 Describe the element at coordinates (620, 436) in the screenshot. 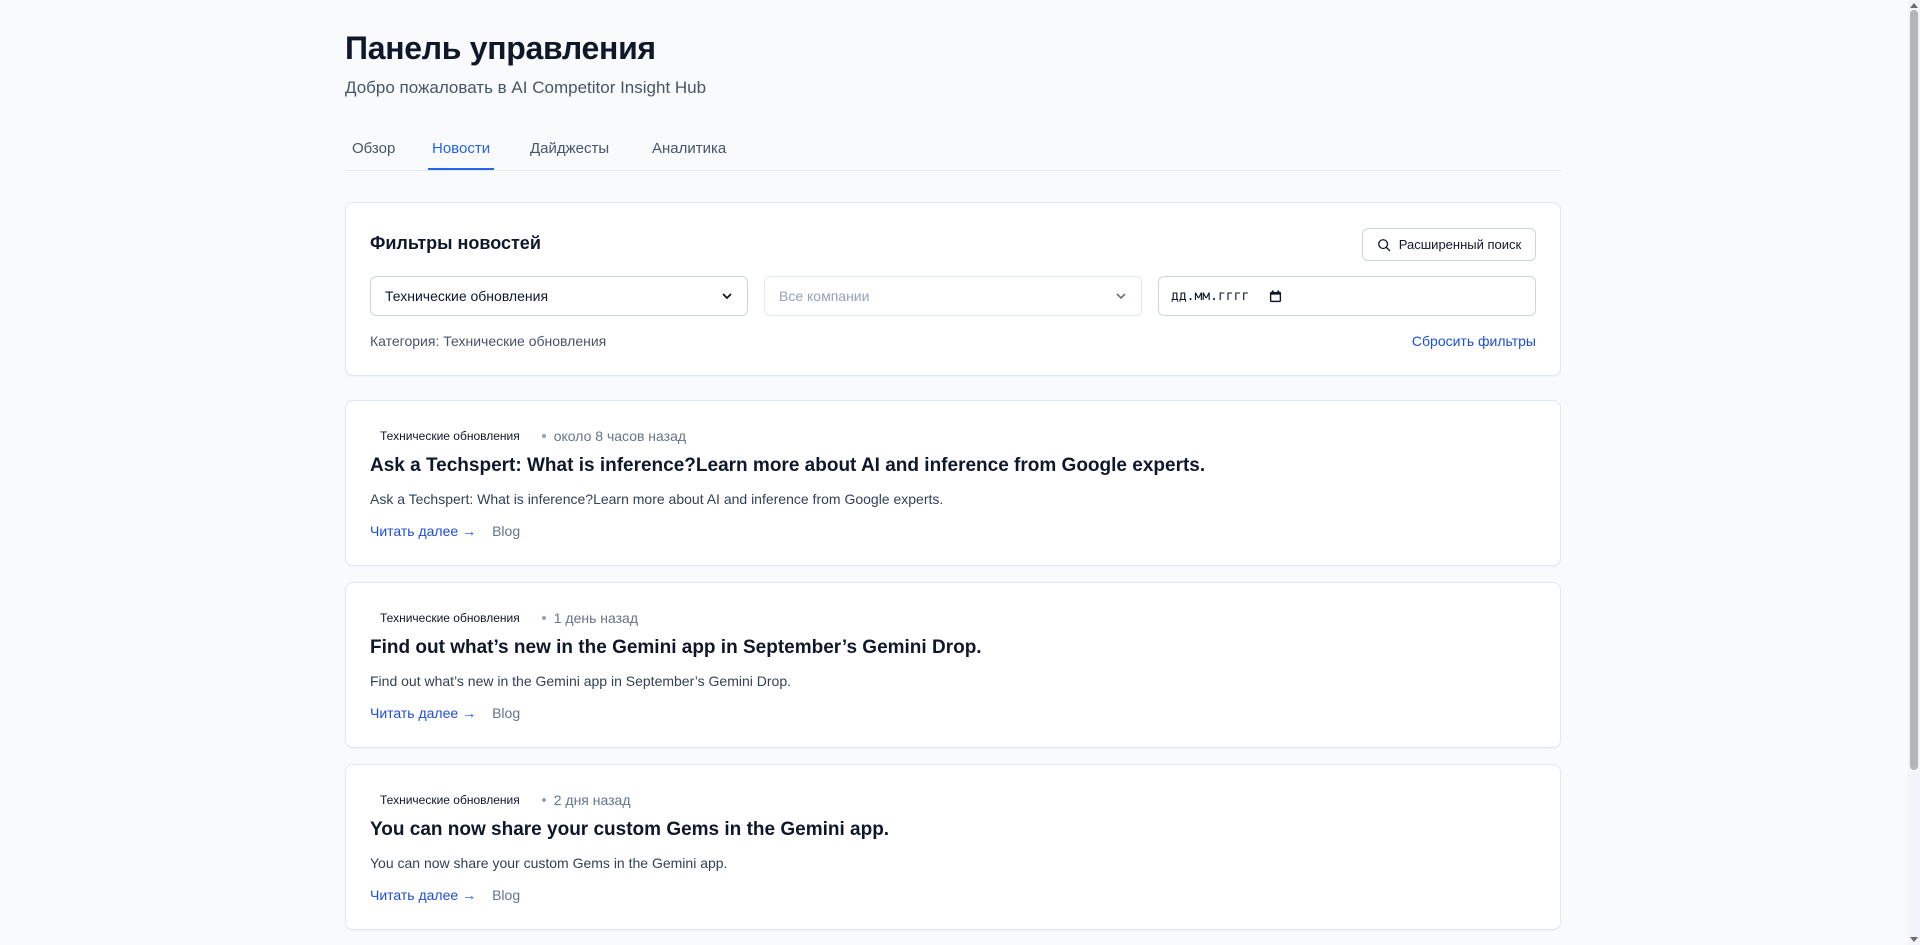

I see `news-time: около 8 часов назад` at that location.